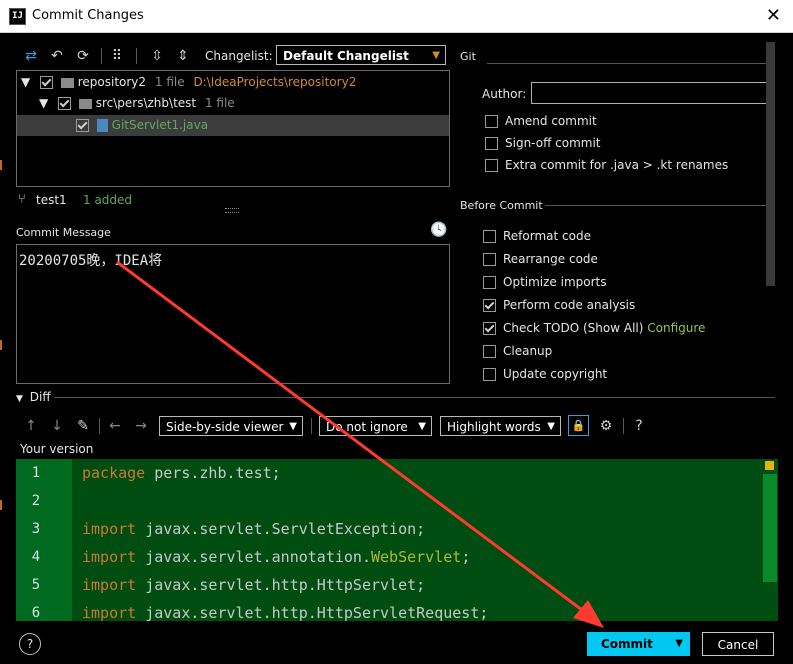  Describe the element at coordinates (588, 614) in the screenshot. I see `arrow-head` at that location.